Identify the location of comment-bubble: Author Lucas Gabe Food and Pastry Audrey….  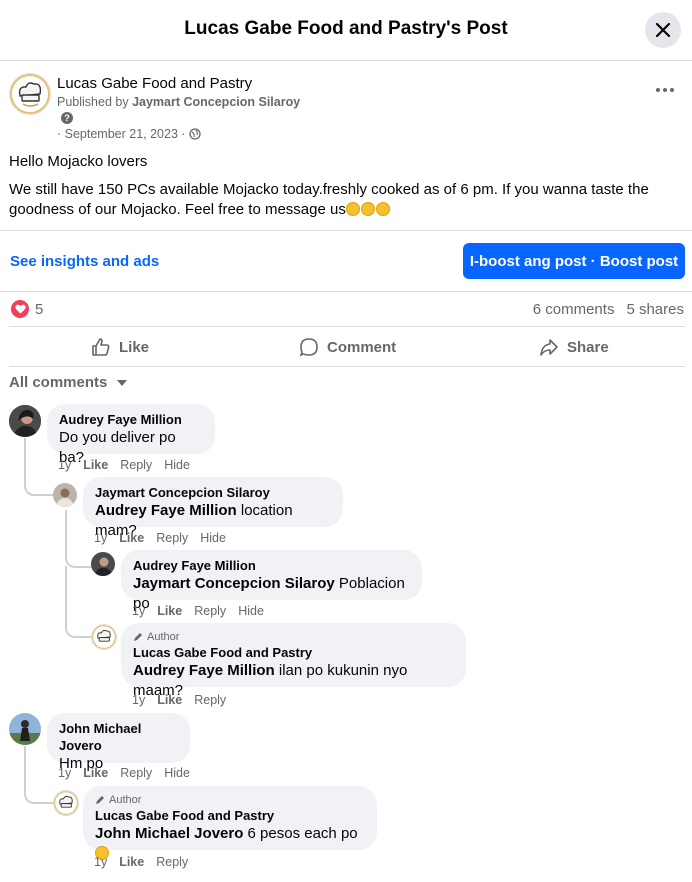
(293, 661).